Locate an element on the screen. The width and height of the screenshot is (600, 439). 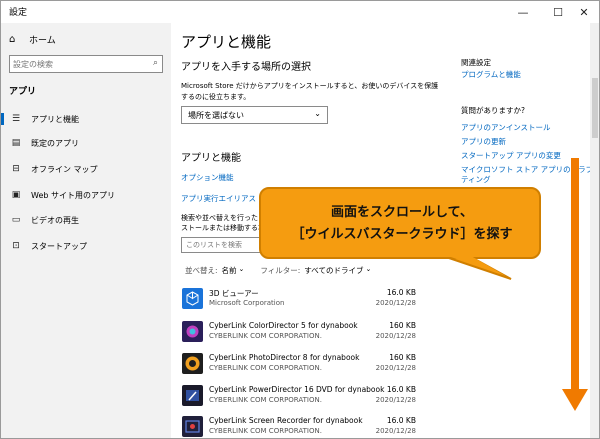
sort-value: 名前 is located at coordinates (229, 270).